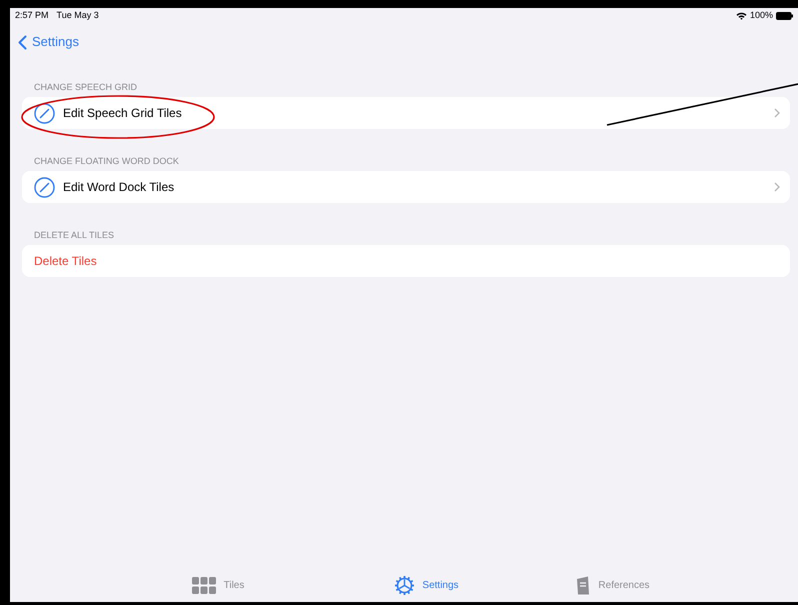  Describe the element at coordinates (406, 261) in the screenshot. I see `settings-row: Delete Tiles` at that location.